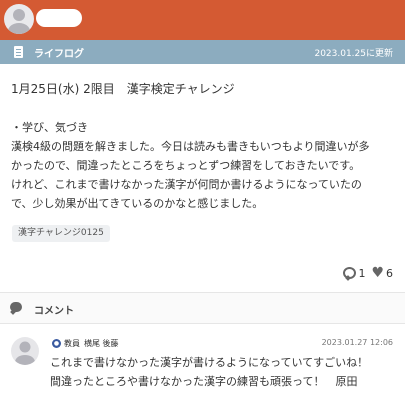 The image size is (405, 400). I want to click on comment-date: 2023.01.27 12:06, so click(357, 342).